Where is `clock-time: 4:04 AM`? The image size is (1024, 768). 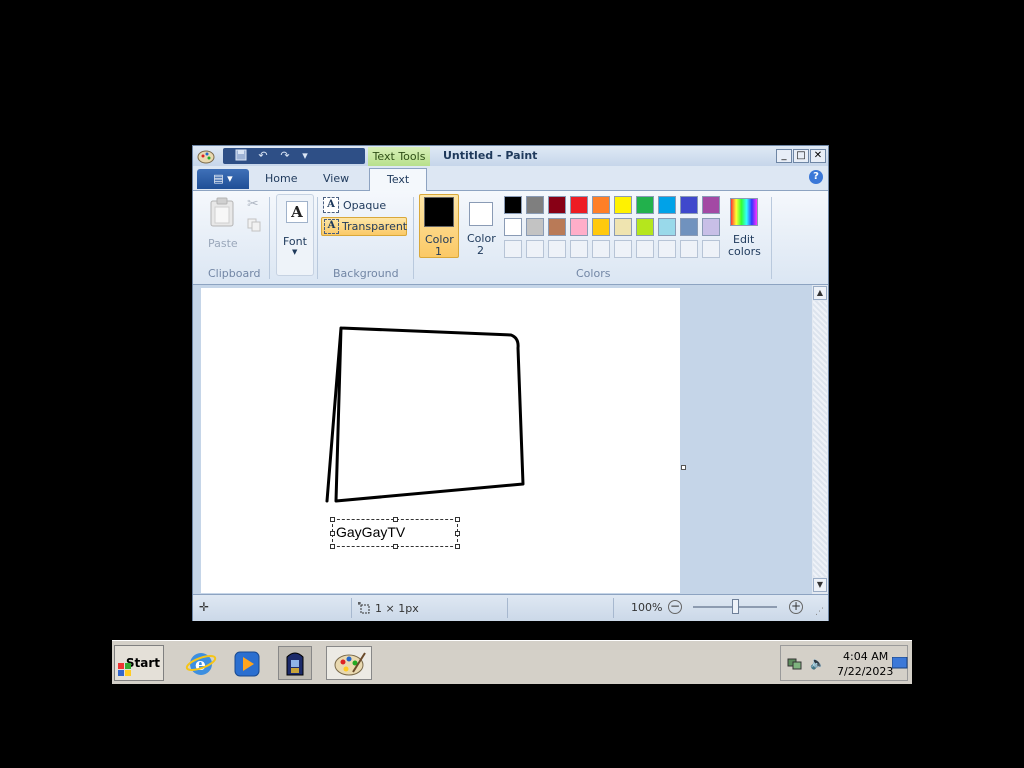 clock-time: 4:04 AM is located at coordinates (865, 656).